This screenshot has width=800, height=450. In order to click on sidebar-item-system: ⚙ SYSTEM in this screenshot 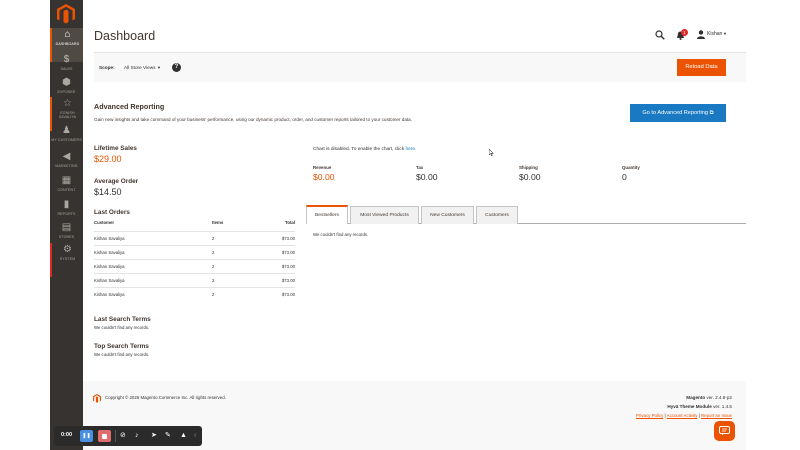, I will do `click(66, 260)`.